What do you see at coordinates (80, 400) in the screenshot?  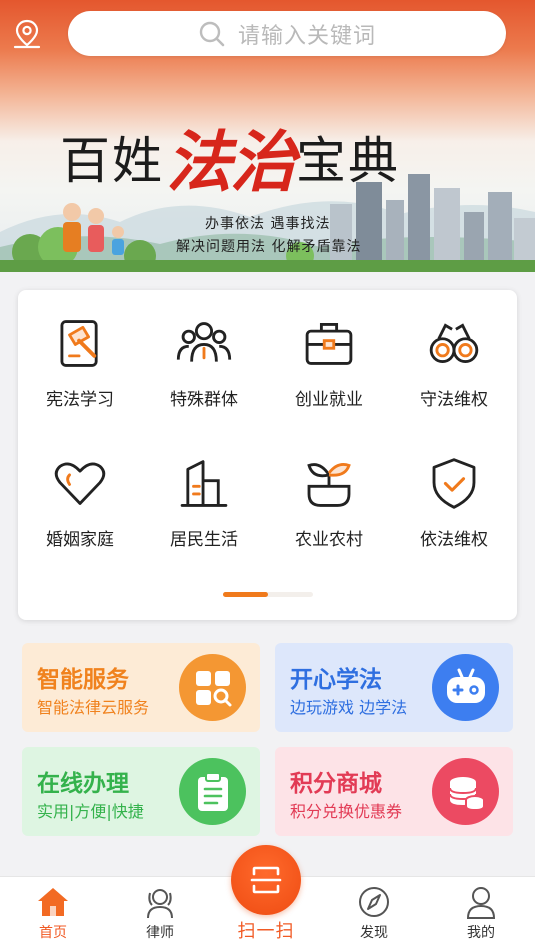 I see `category-label: 宪法学习` at bounding box center [80, 400].